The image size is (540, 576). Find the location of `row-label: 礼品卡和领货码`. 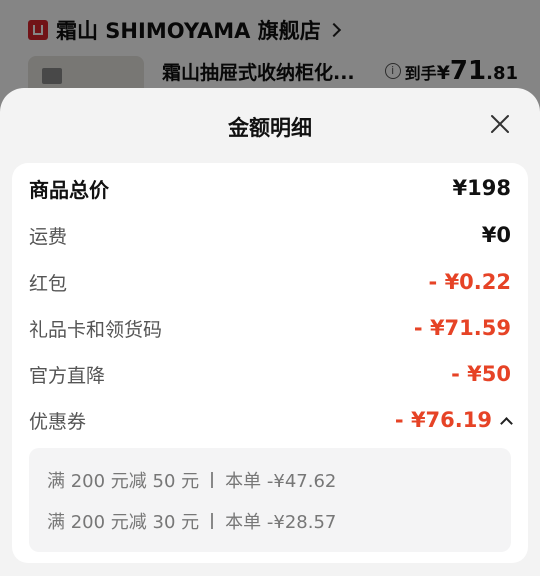

row-label: 礼品卡和领货码 is located at coordinates (96, 329).